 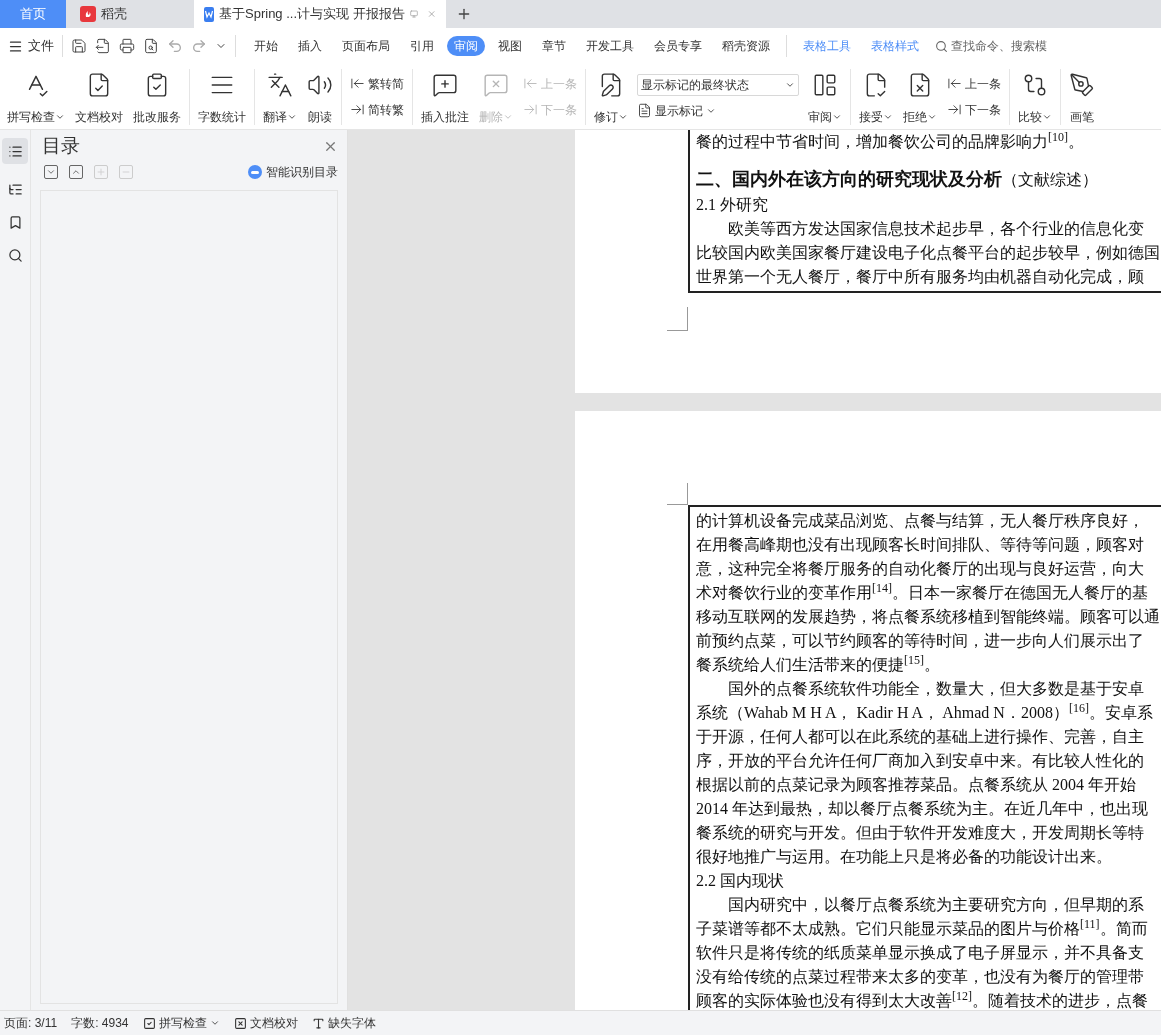 I want to click on preview-icon, so click(x=151, y=46).